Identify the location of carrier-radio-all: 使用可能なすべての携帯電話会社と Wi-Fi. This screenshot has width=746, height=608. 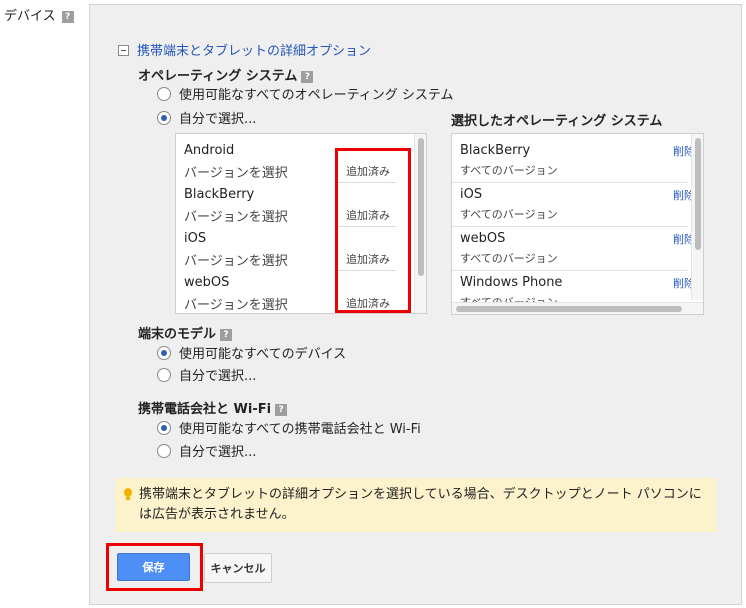
(289, 427).